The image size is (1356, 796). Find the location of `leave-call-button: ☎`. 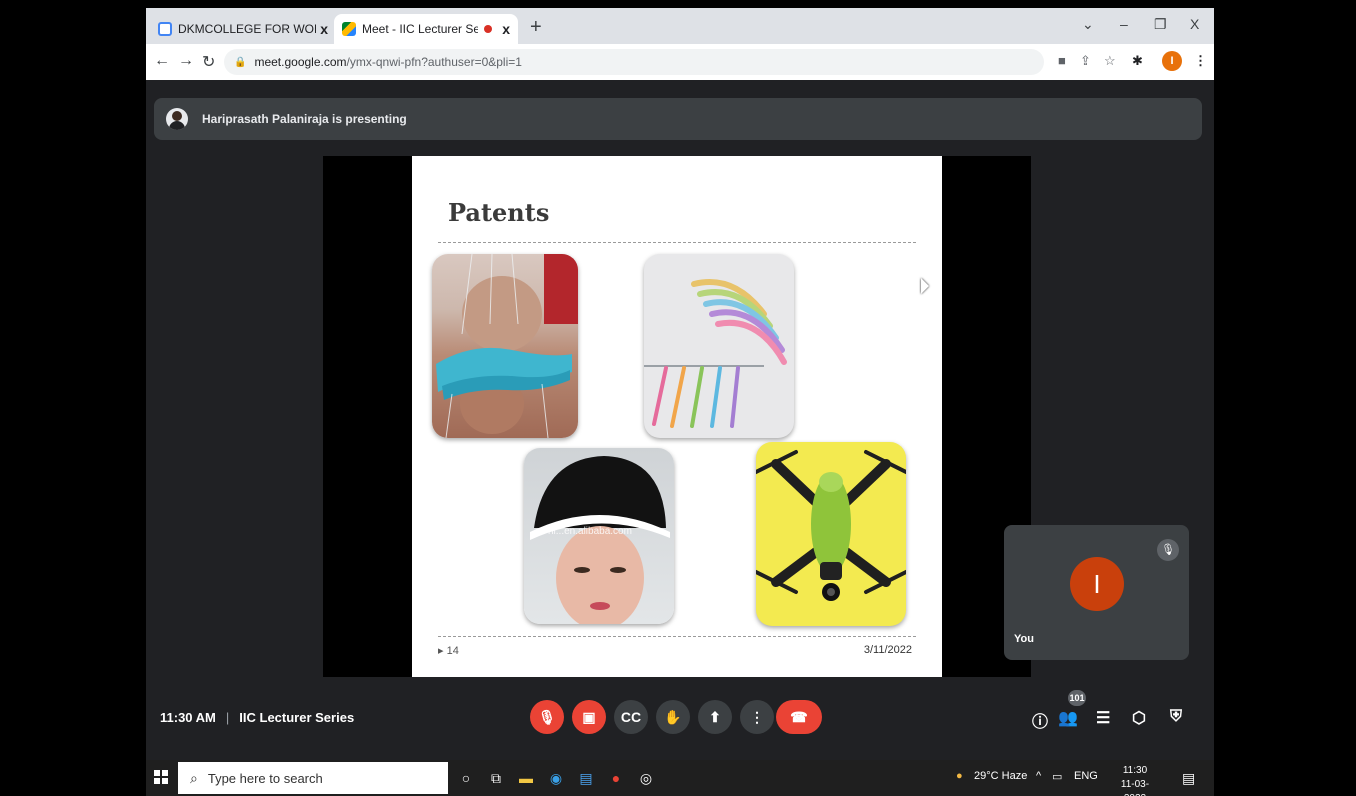

leave-call-button: ☎ is located at coordinates (799, 717).